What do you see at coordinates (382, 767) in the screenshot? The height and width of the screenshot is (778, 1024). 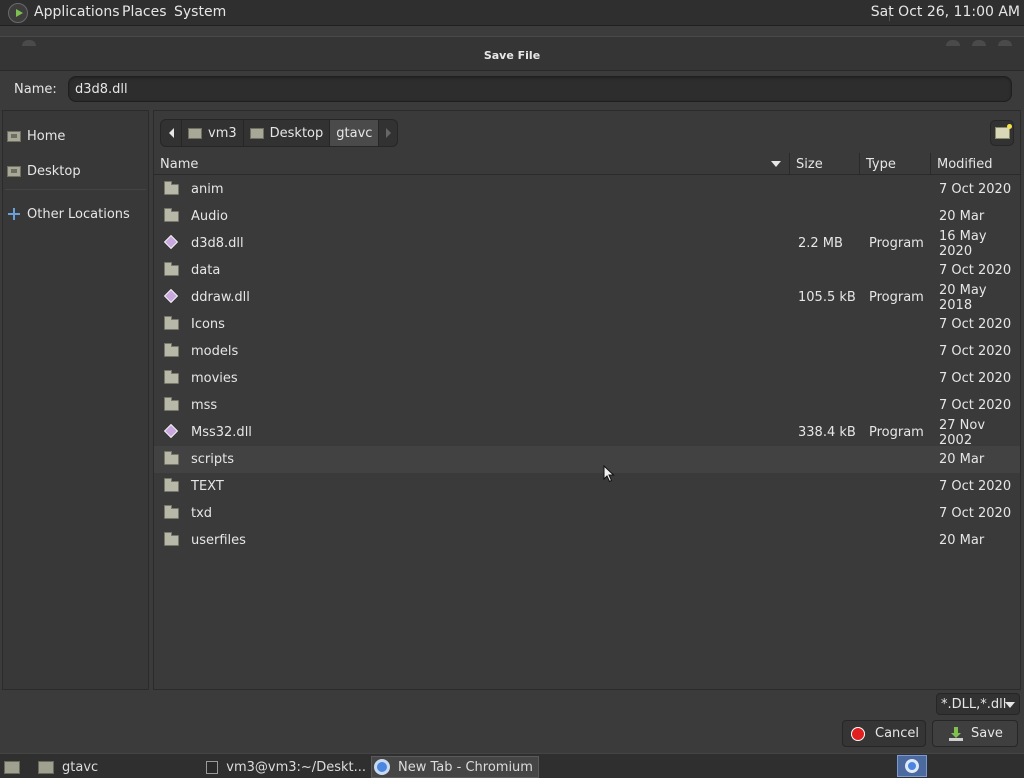 I see `chromium-icon` at bounding box center [382, 767].